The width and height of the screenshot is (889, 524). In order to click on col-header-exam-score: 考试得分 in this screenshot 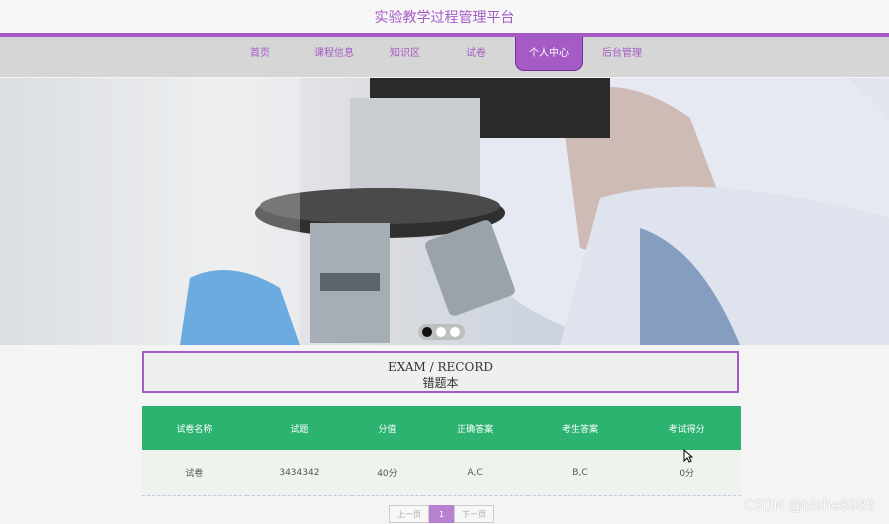, I will do `click(686, 428)`.